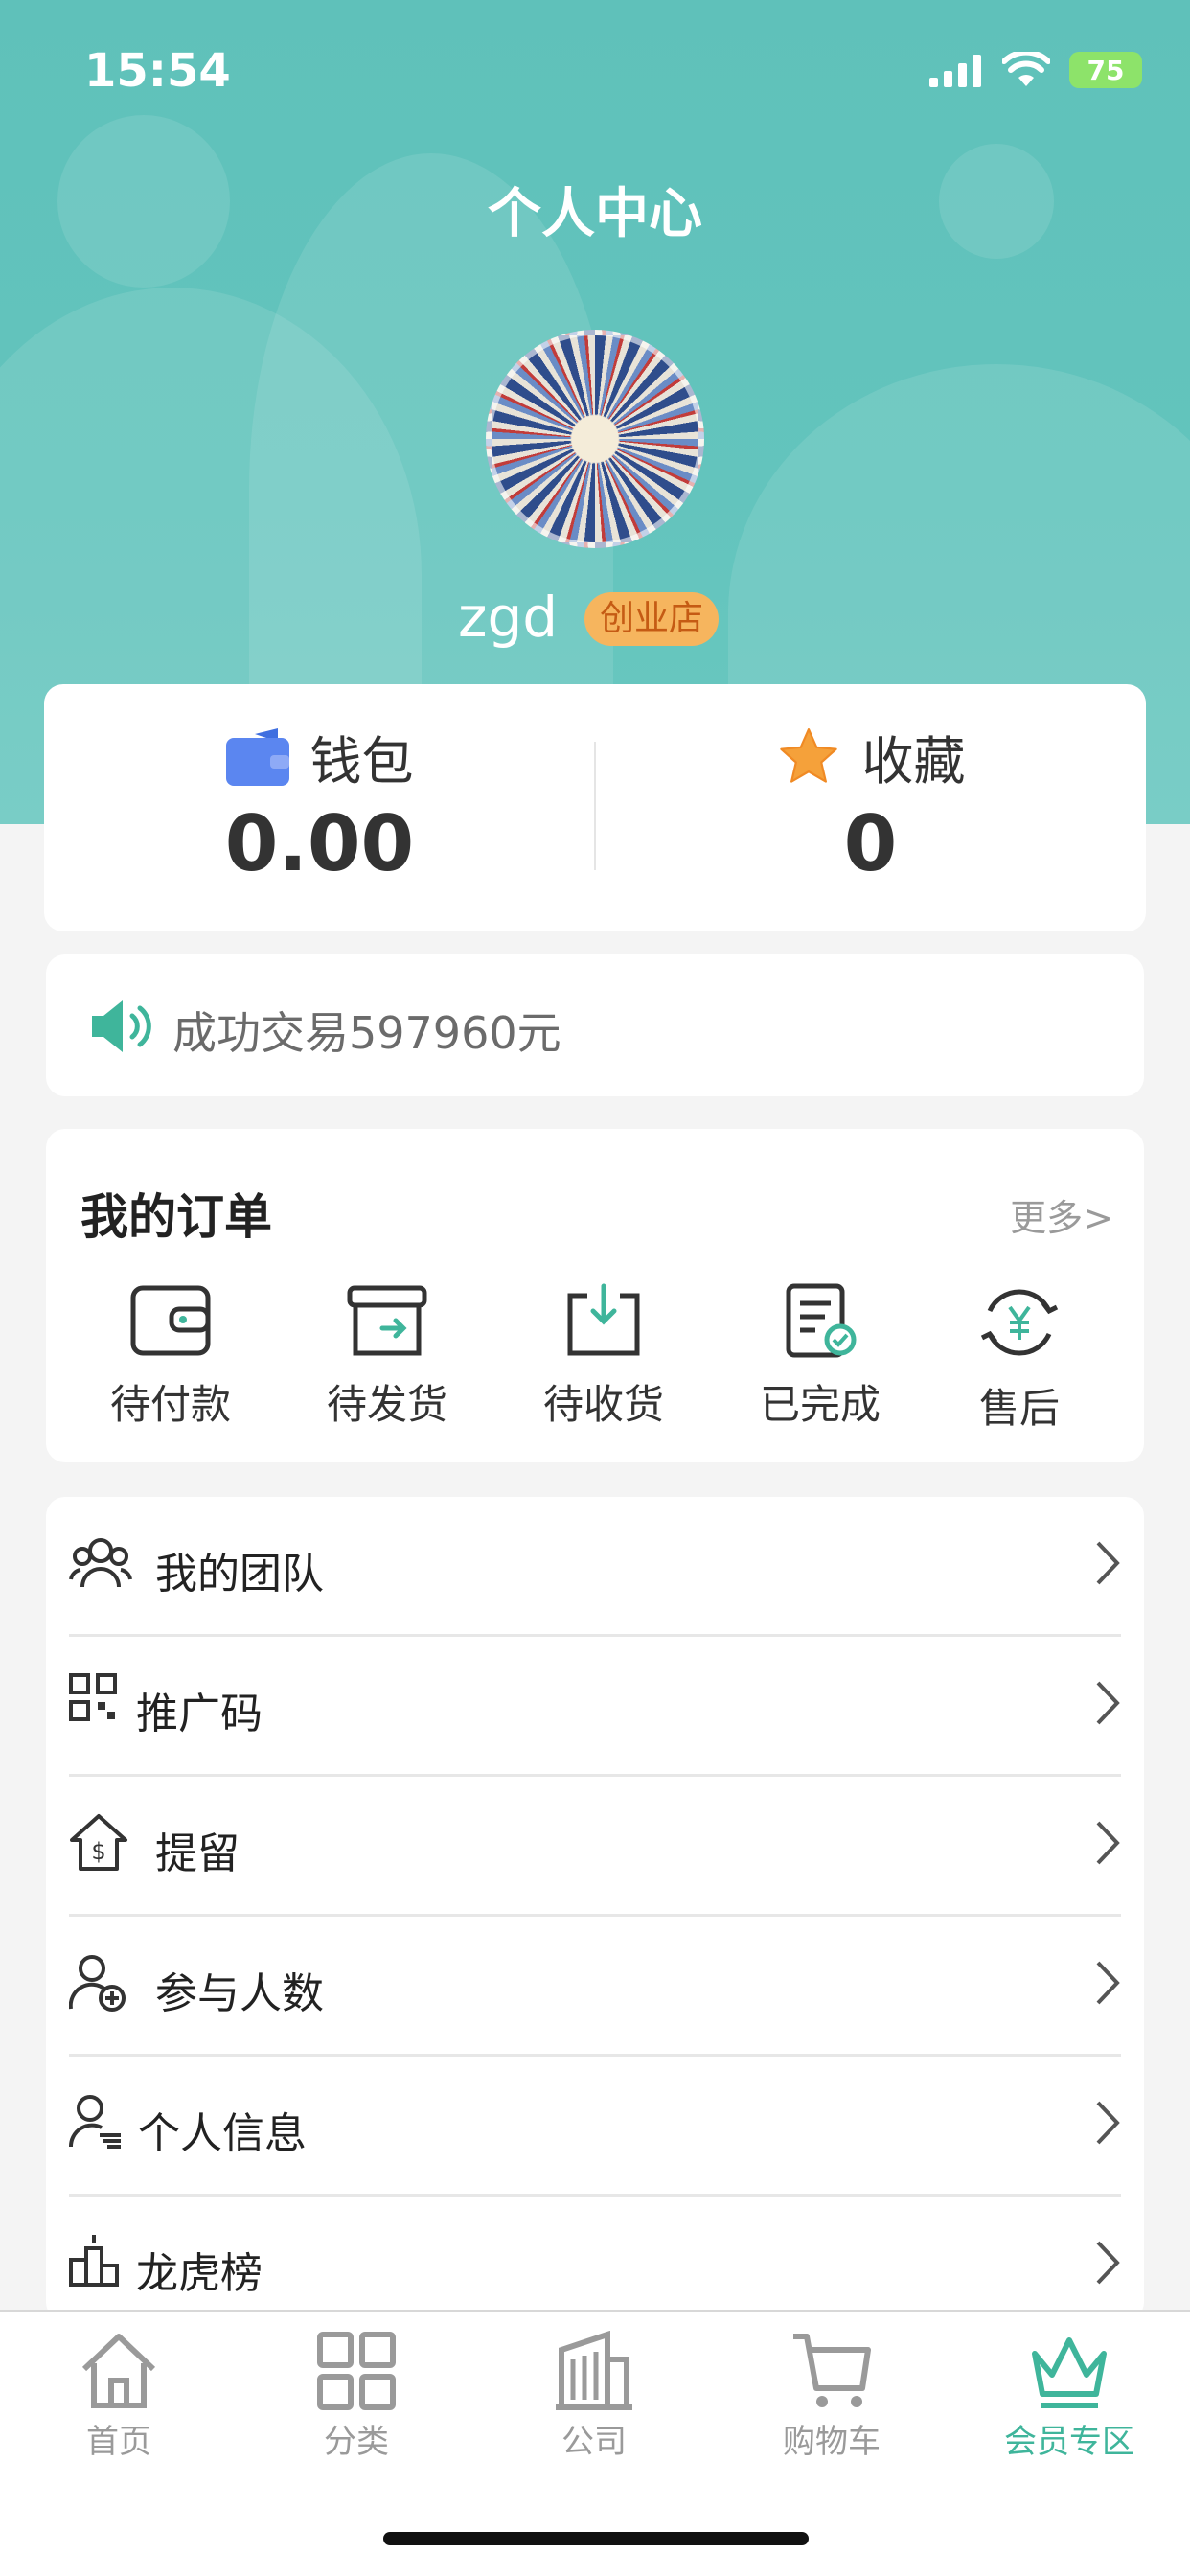  I want to click on favorites-section: 收藏 0, so click(871, 808).